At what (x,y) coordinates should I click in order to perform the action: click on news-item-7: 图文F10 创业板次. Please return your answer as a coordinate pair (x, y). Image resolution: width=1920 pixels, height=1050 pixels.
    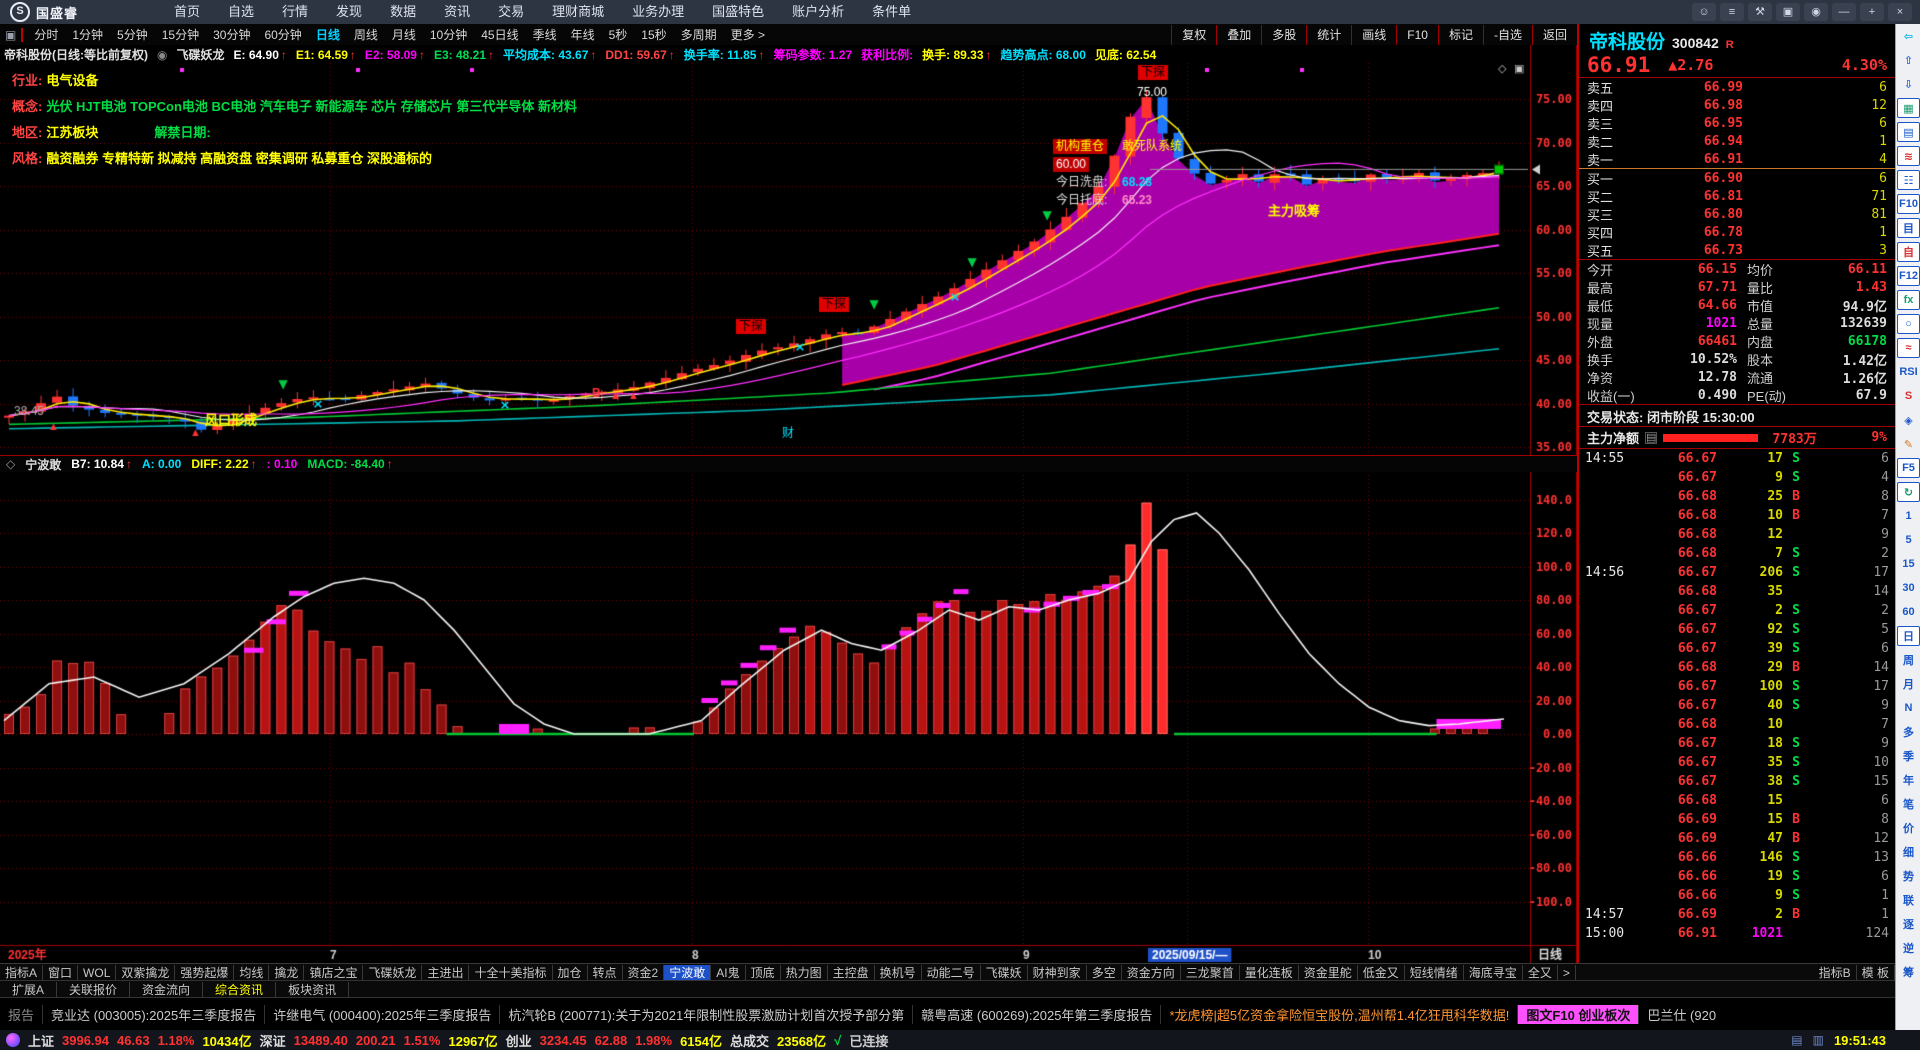
    Looking at the image, I should click on (1578, 1014).